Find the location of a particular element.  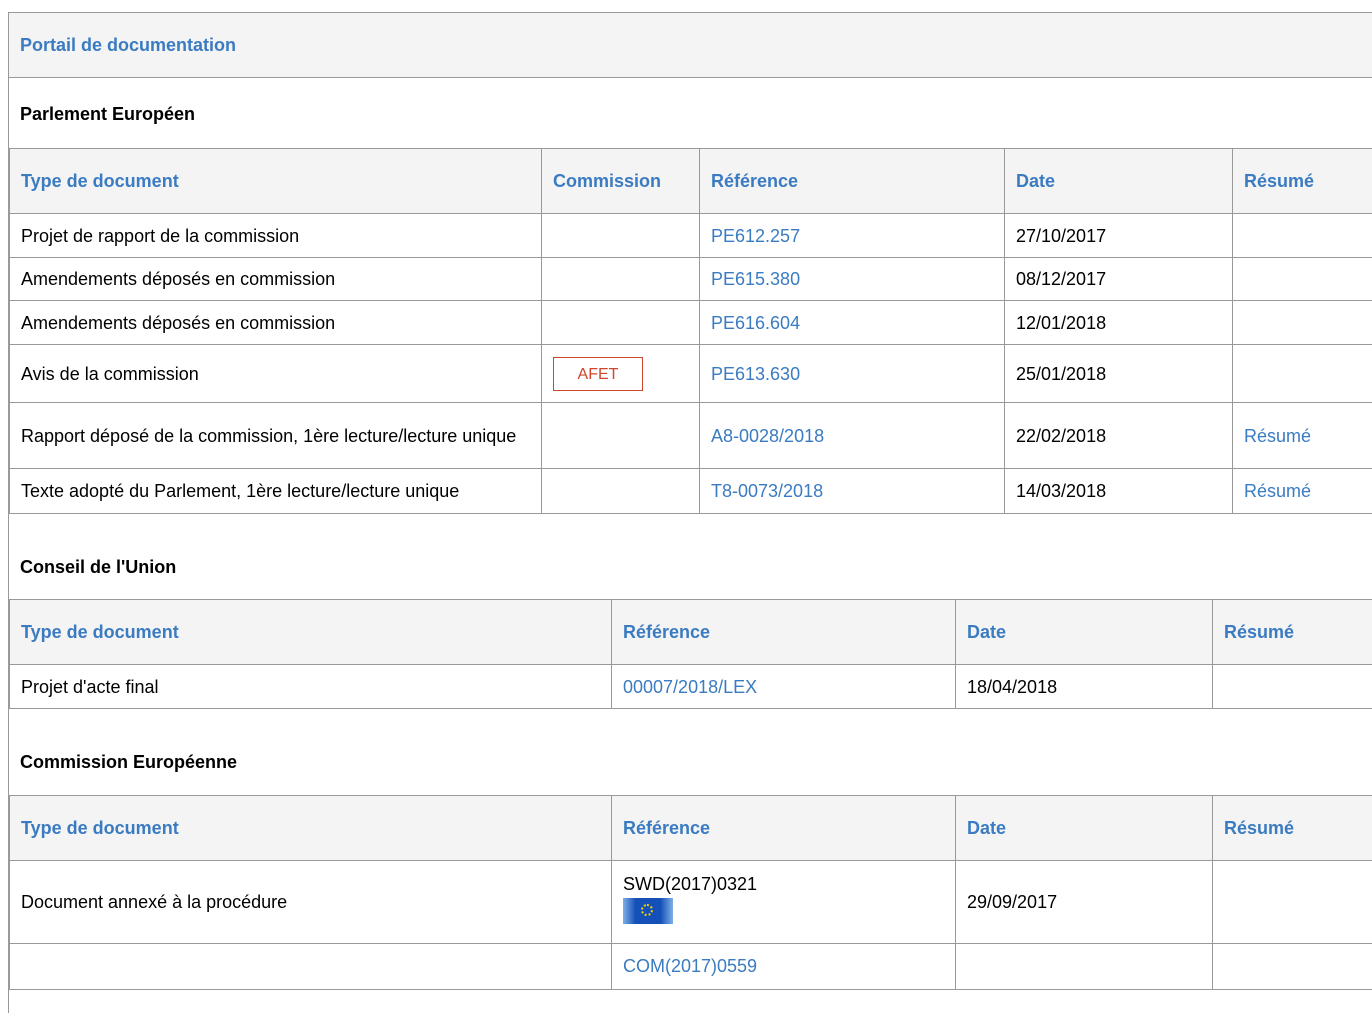

reference-text: SWD(2017)0321 is located at coordinates (783, 884).